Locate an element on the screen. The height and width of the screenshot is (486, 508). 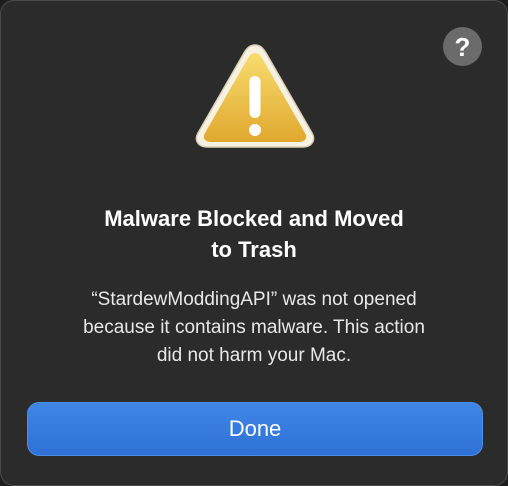
done-button: Done is located at coordinates (255, 429).